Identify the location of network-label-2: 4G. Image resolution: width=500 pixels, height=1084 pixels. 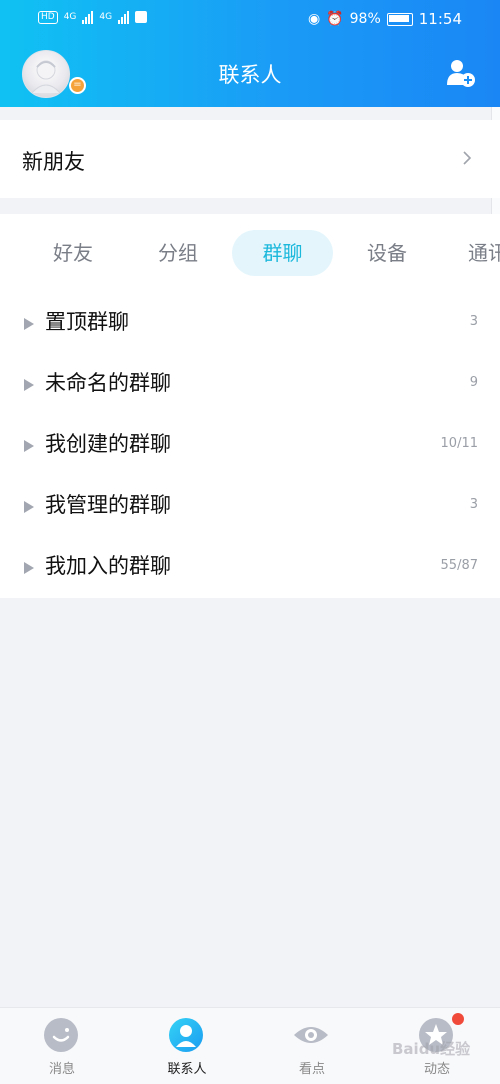
(106, 17).